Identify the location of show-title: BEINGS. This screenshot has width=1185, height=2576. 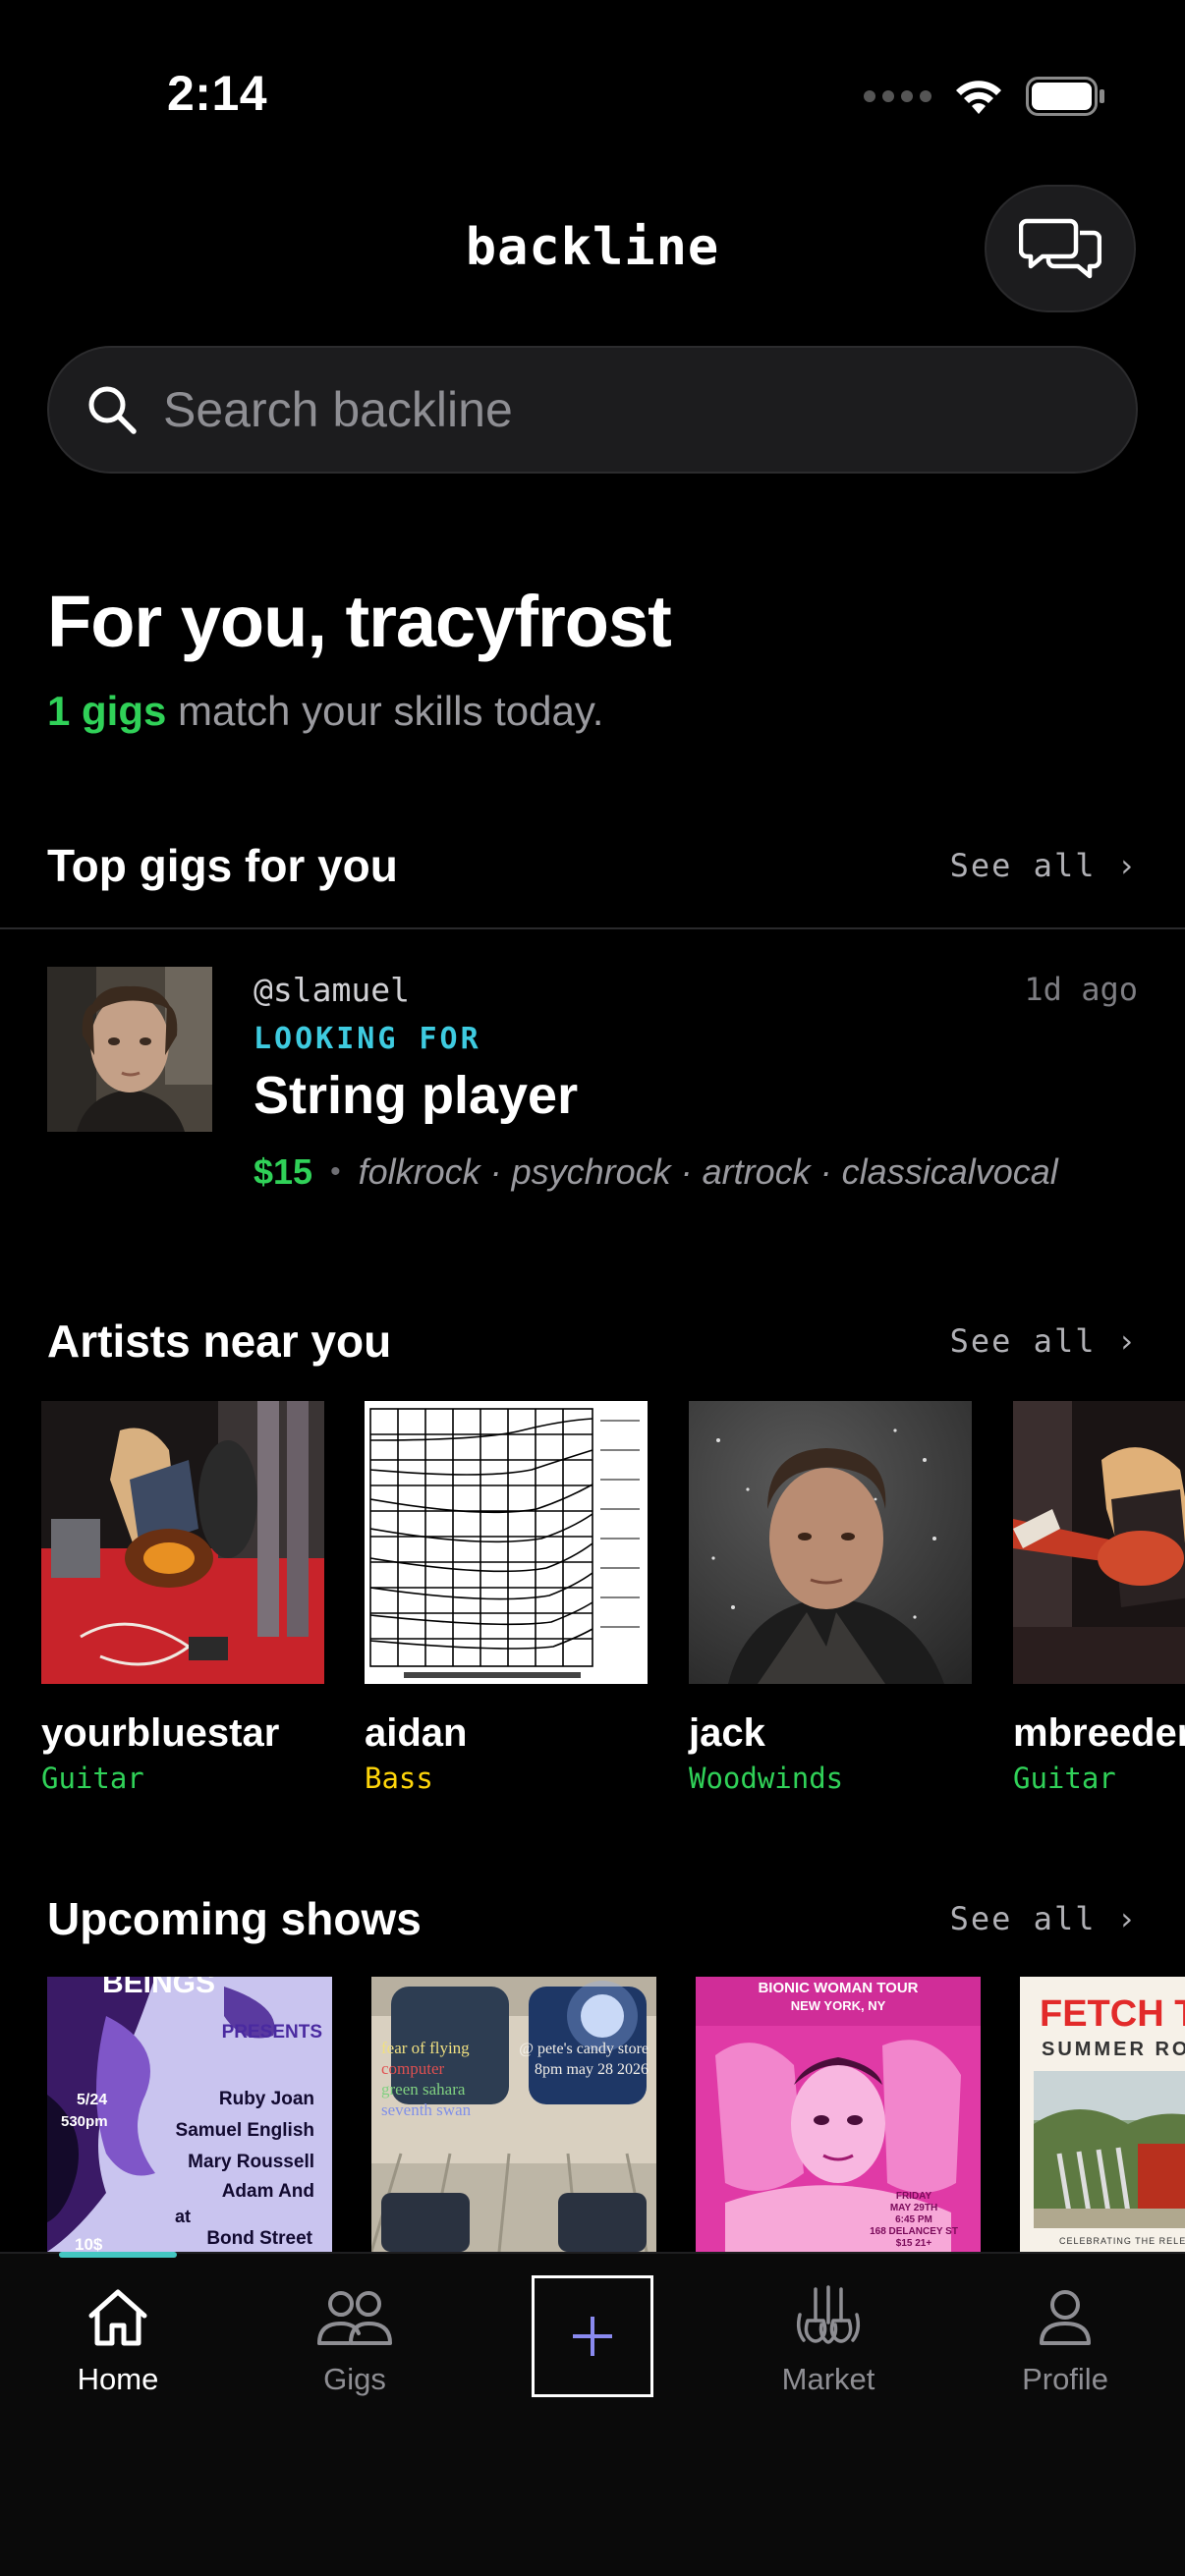
(159, 1988).